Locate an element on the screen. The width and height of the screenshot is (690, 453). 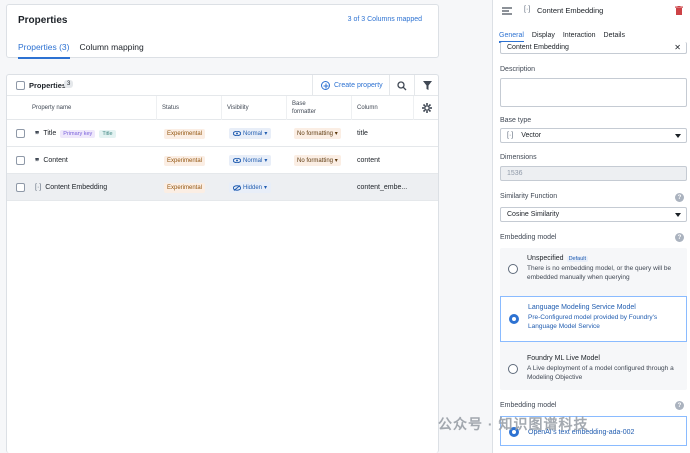
column-value: content is located at coordinates (368, 160).